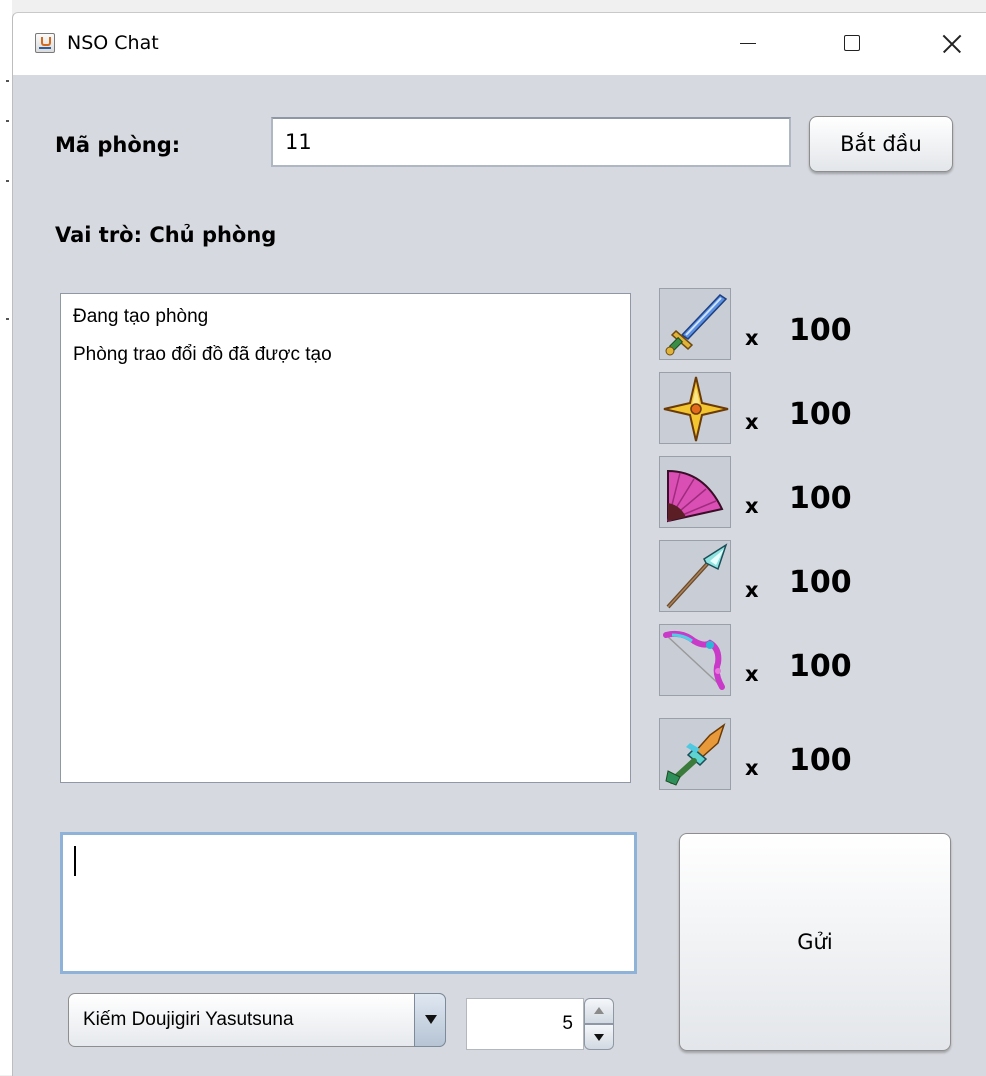 Image resolution: width=986 pixels, height=1076 pixels. Describe the element at coordinates (188, 1019) in the screenshot. I see `item-select-value: Kiếm Doujigiri Yasutsuna` at that location.